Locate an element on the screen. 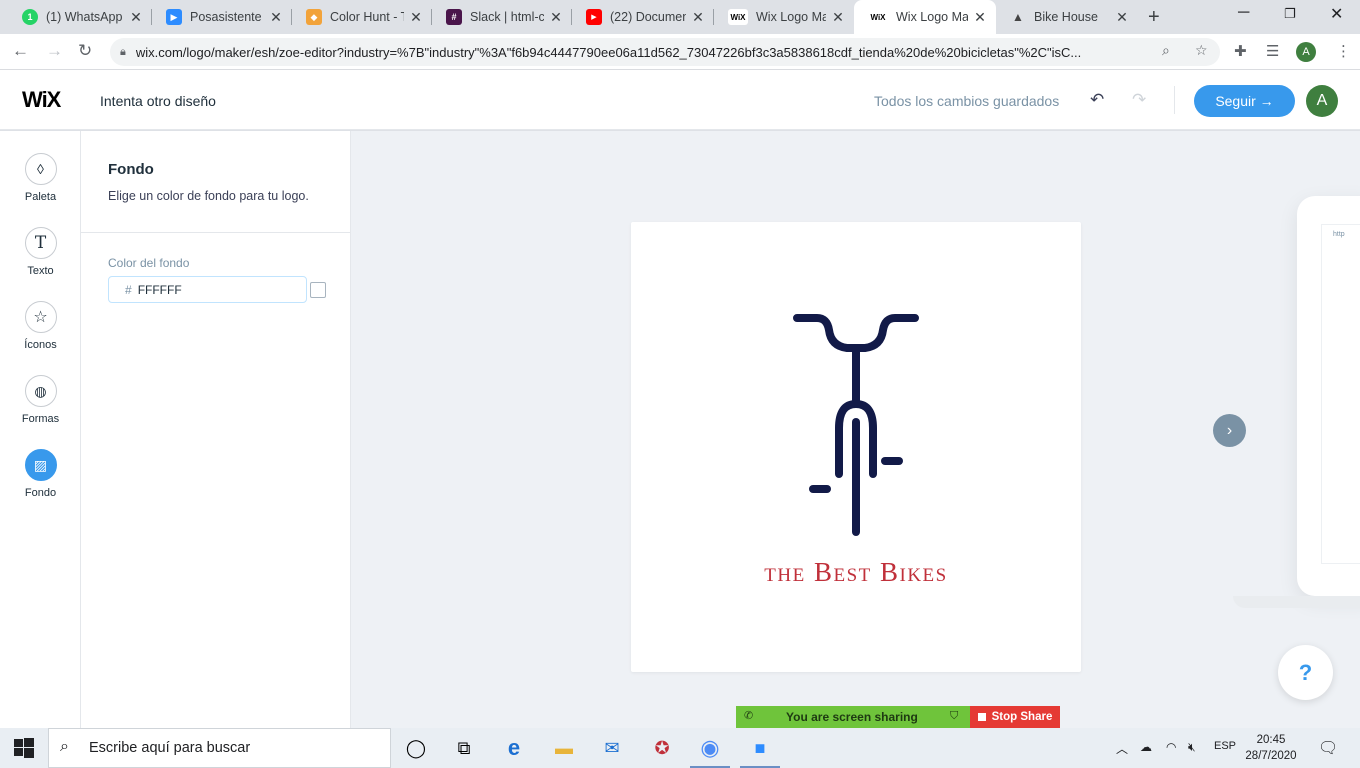 This screenshot has width=1360, height=768. stop-share-button: Stop Share is located at coordinates (1015, 717).